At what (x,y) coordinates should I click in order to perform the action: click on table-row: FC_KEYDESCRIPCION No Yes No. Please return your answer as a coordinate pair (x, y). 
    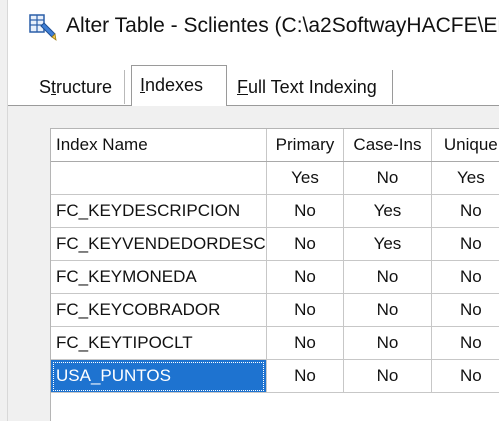
    Looking at the image, I should click on (275, 211).